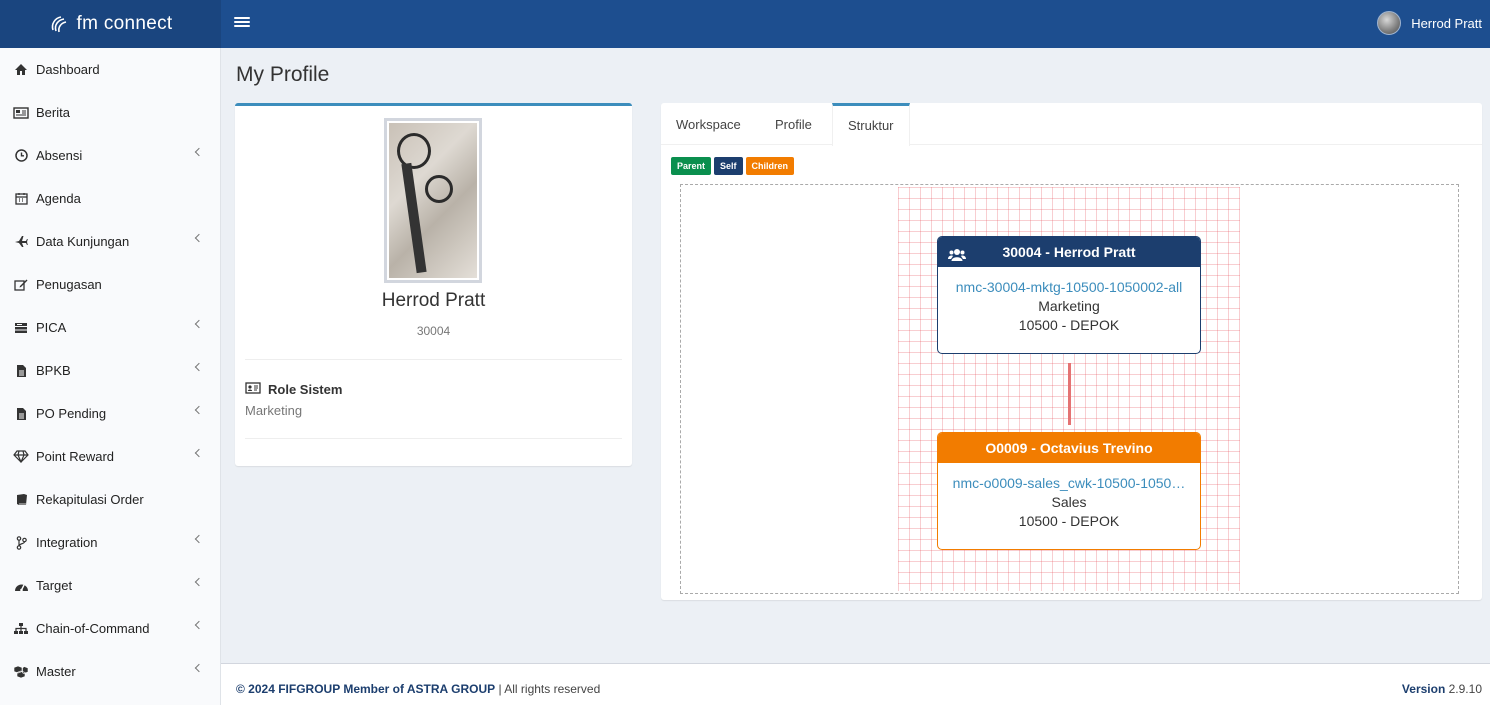  What do you see at coordinates (708, 124) in the screenshot?
I see `tab-workspace: Workspace` at bounding box center [708, 124].